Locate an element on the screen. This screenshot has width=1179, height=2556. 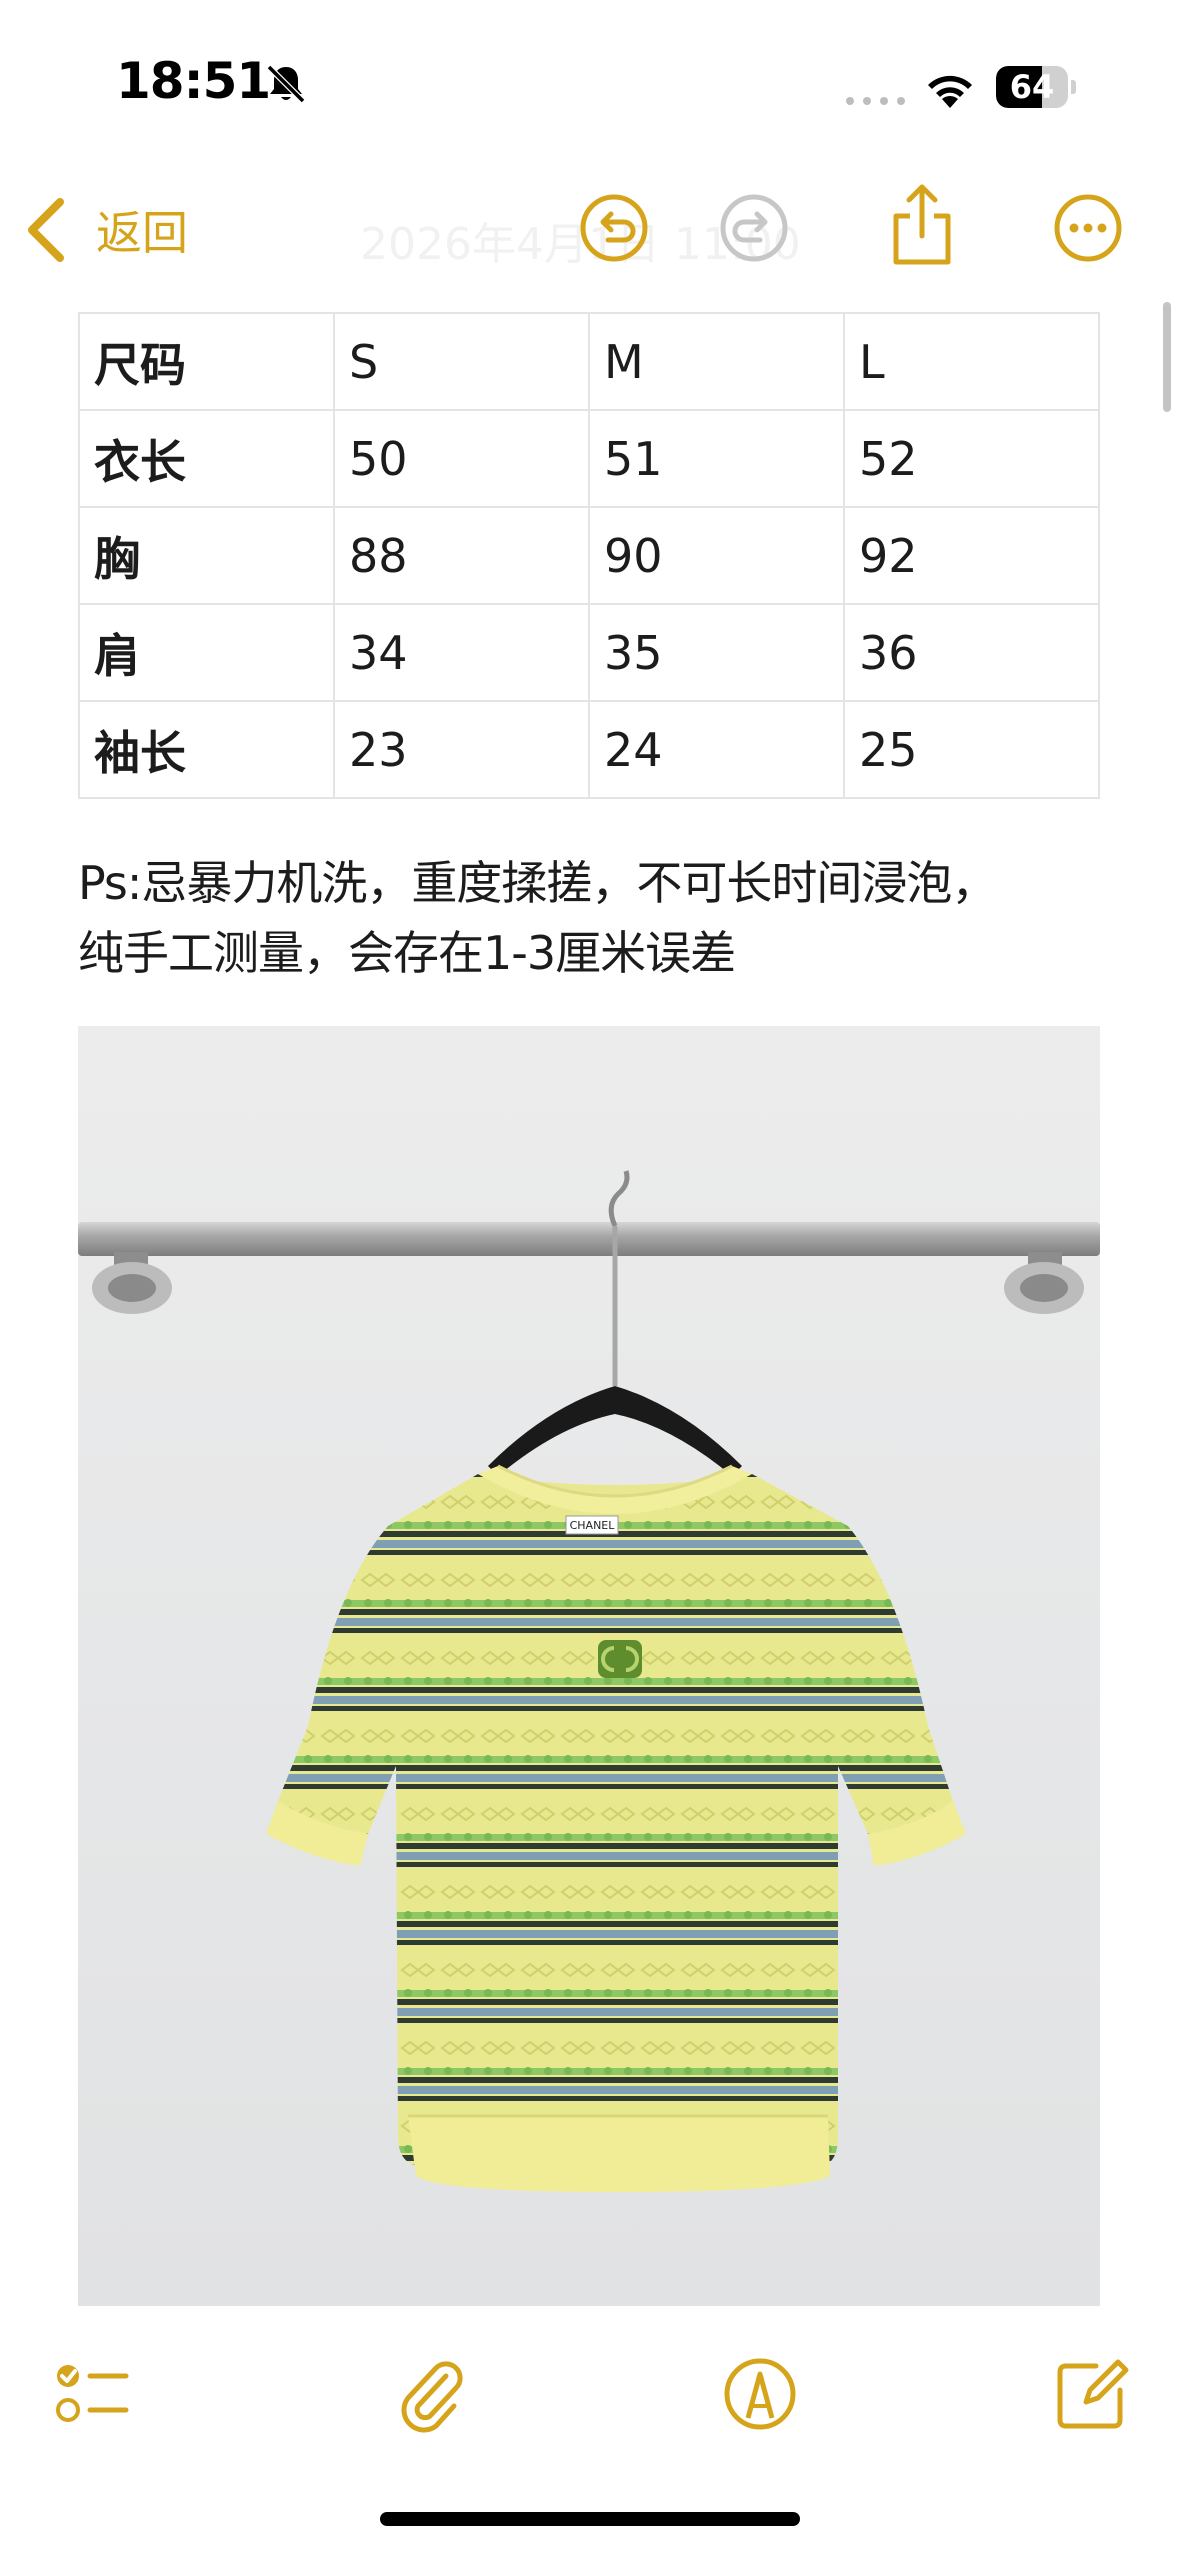
table-cell: 袖长 is located at coordinates (206, 749).